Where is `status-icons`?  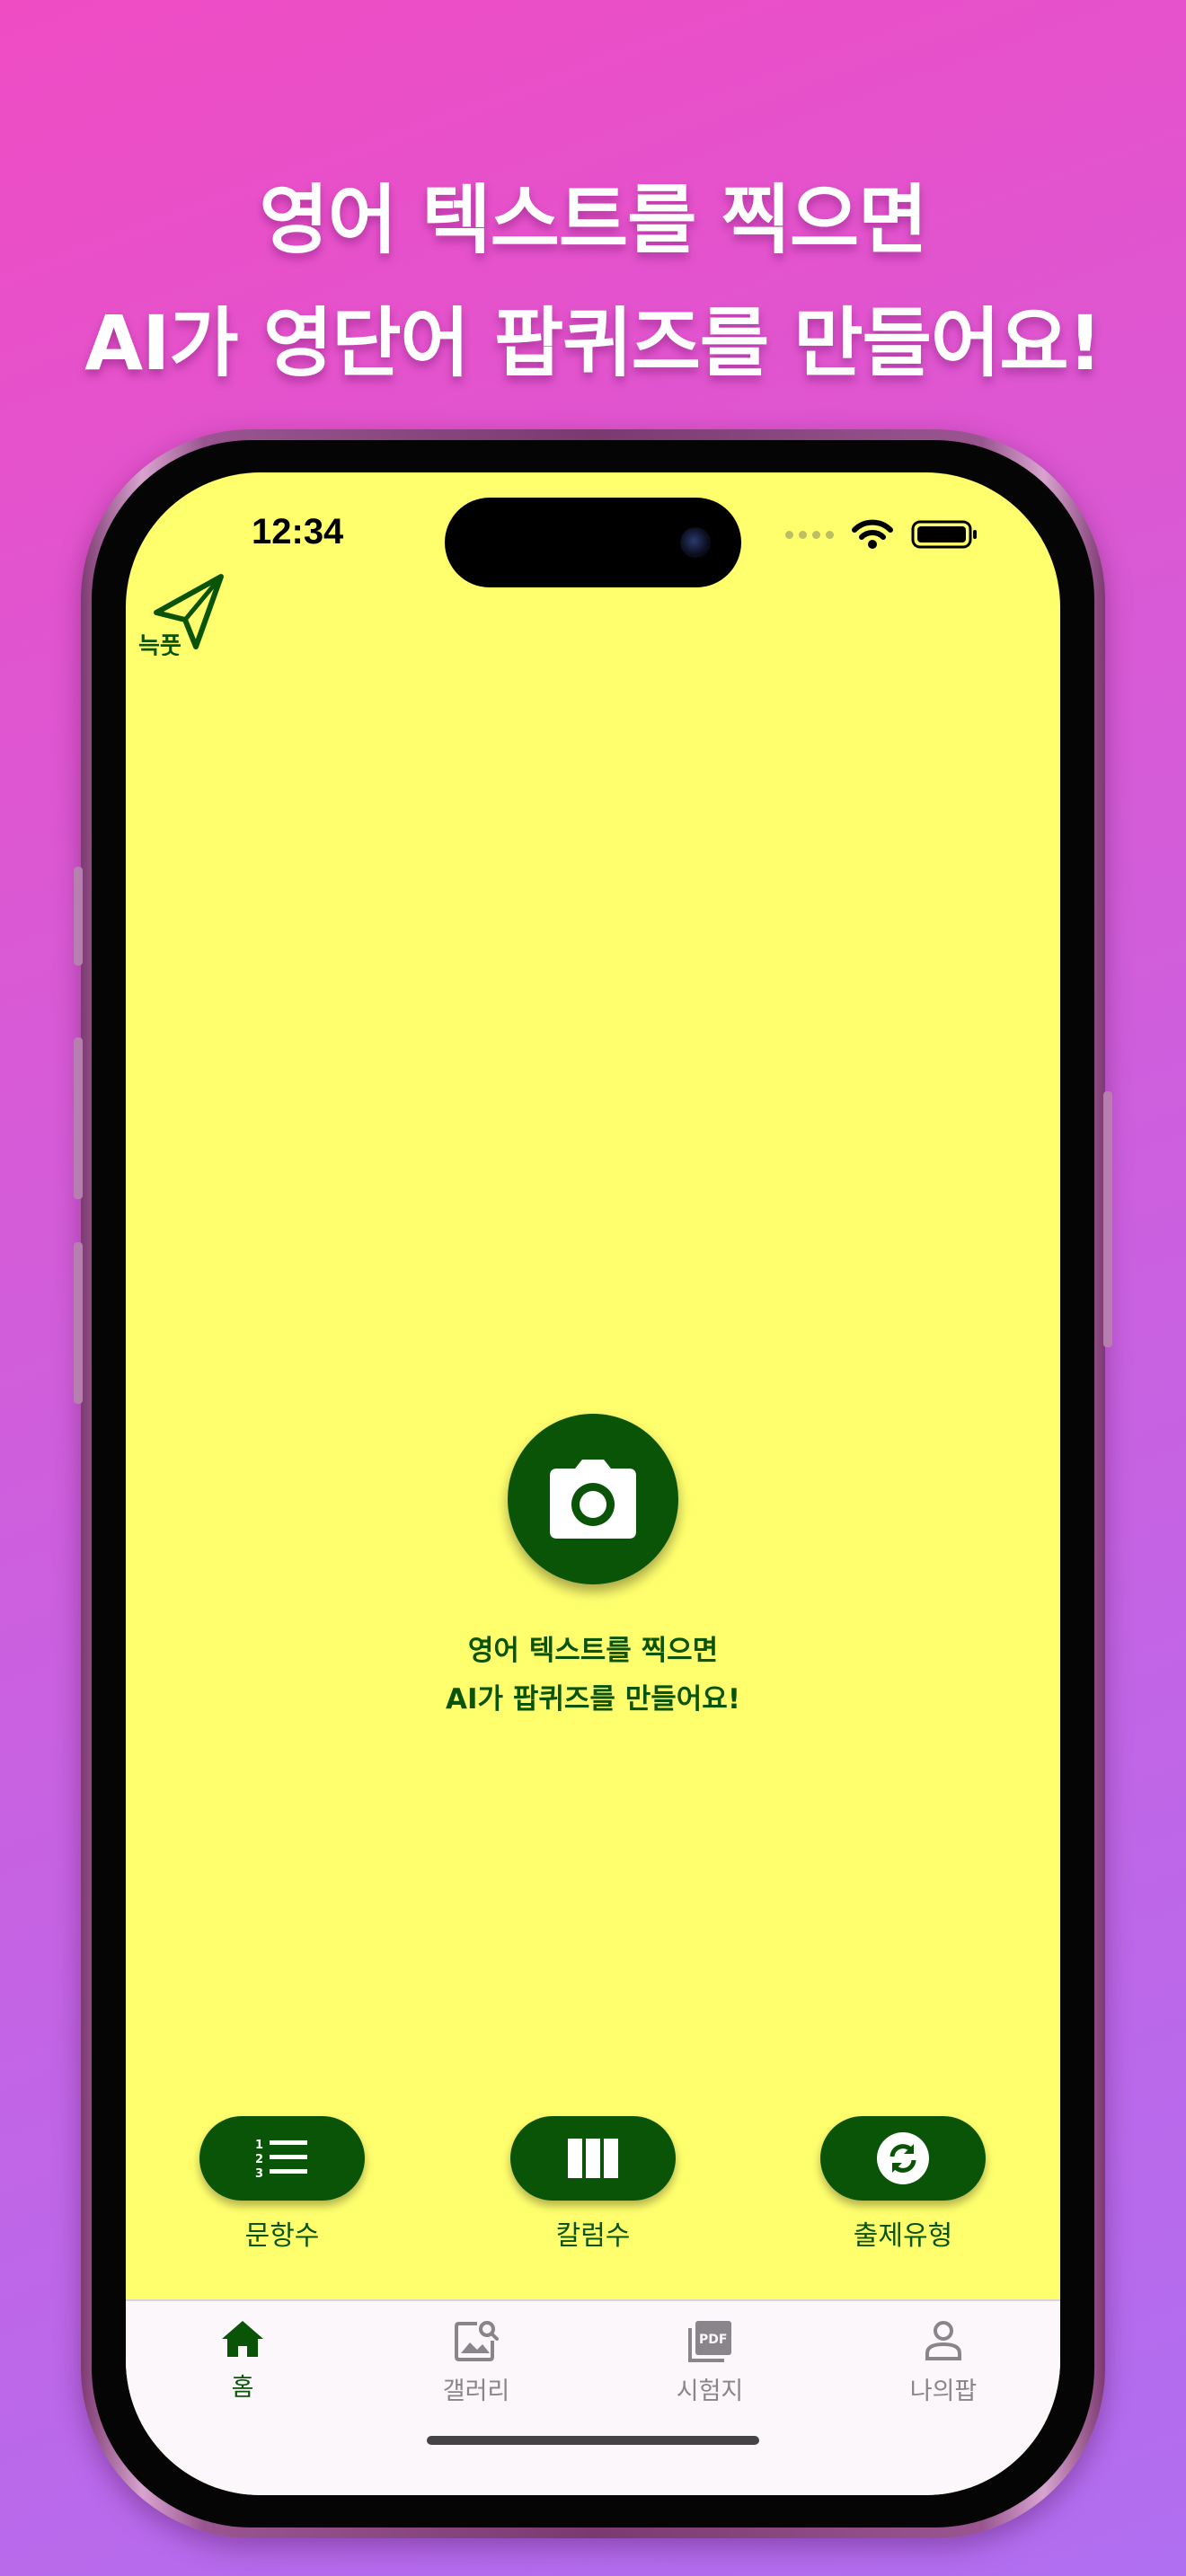 status-icons is located at coordinates (882, 534).